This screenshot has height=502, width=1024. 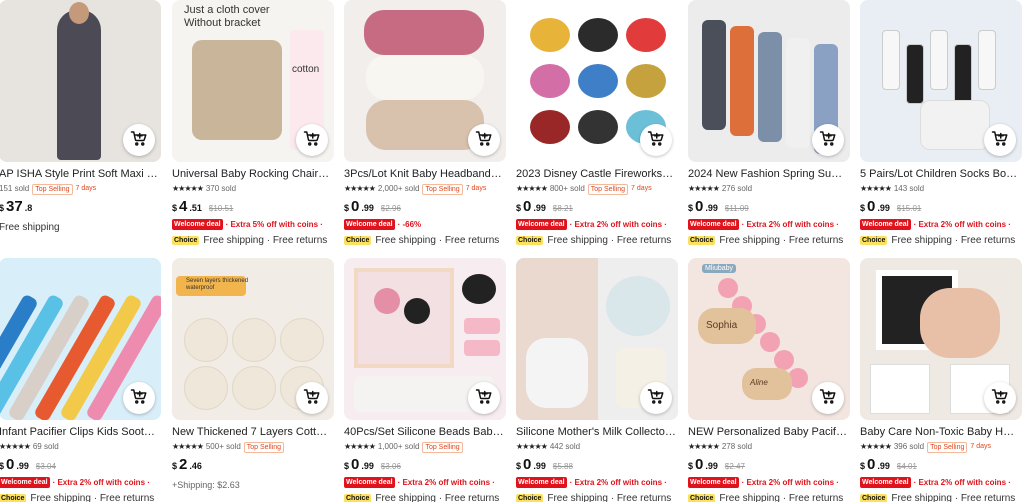 What do you see at coordinates (306, 69) in the screenshot?
I see `image-side-text: cotton` at bounding box center [306, 69].